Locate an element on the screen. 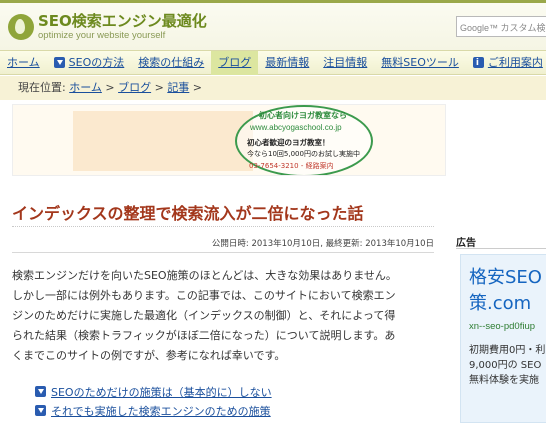 The width and height of the screenshot is (546, 423). body-line: られた結果（検索トラフィックがほぼ二倍になった）について説明します。あ is located at coordinates (204, 335).